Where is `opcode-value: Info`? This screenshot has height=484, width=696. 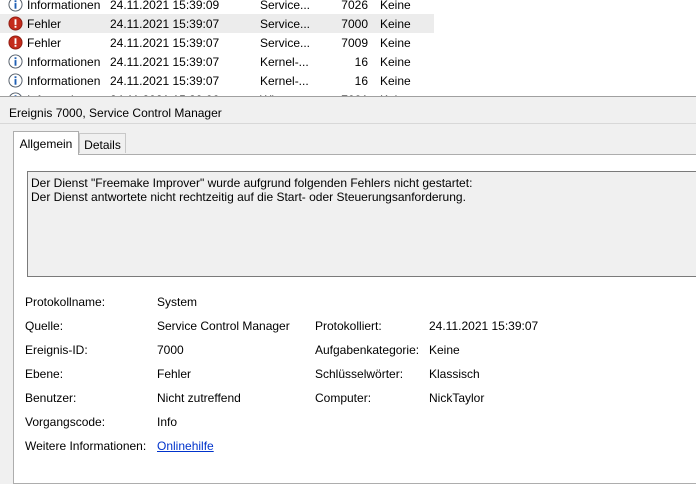
opcode-value: Info is located at coordinates (167, 422).